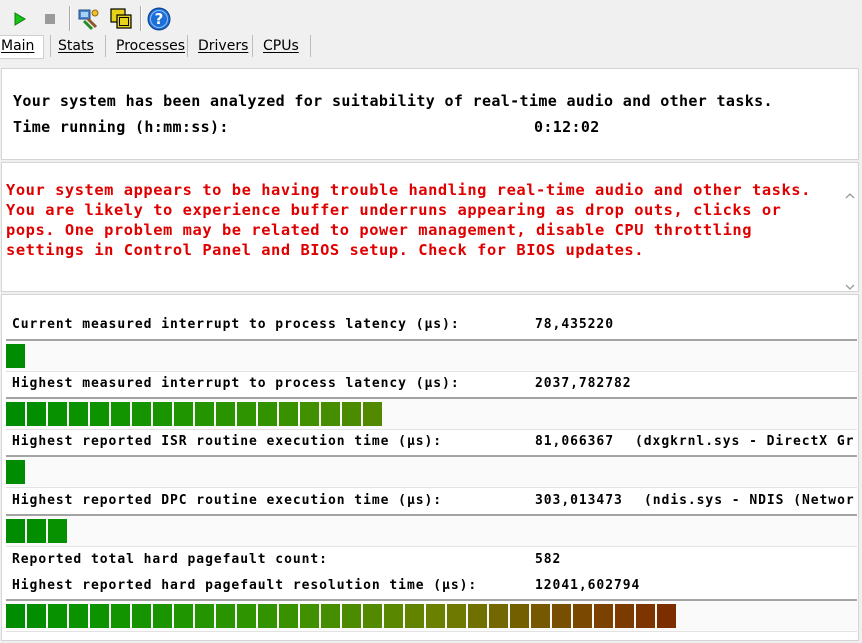  I want to click on play-icon, so click(19, 19).